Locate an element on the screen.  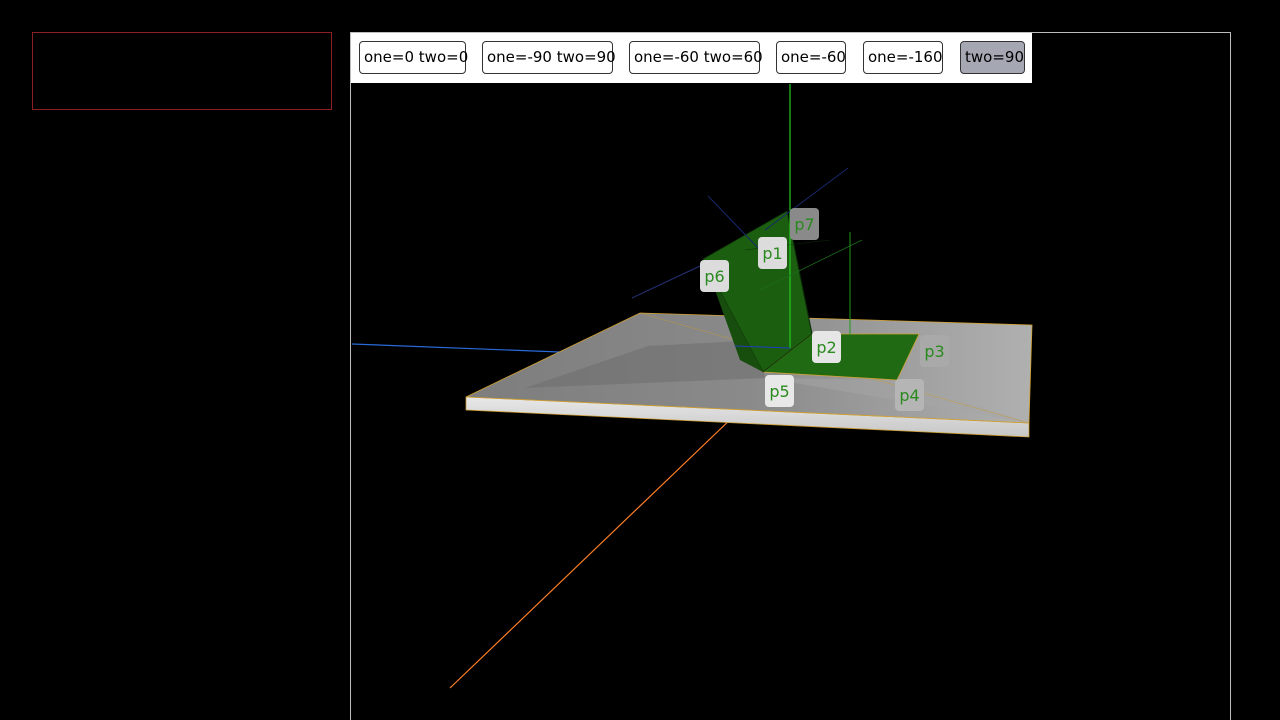
point-label-p2: p2 is located at coordinates (826, 347).